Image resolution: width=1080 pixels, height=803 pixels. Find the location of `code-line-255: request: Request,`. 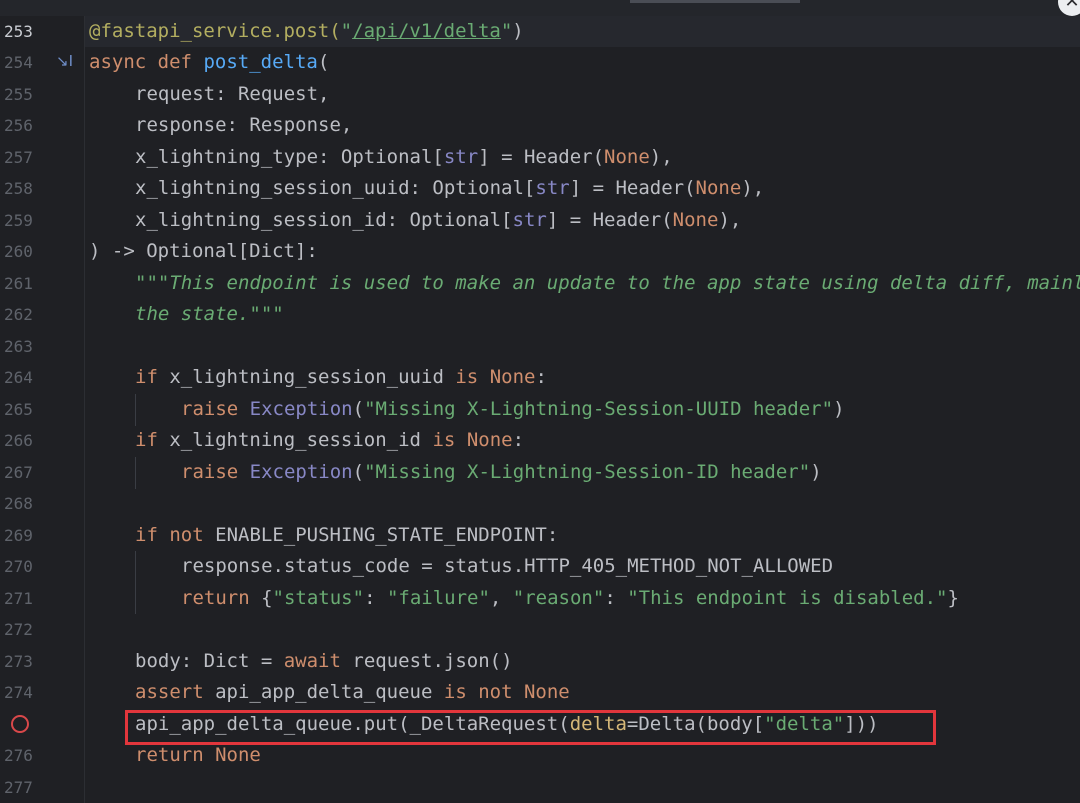

code-line-255: request: Request, is located at coordinates (232, 94).